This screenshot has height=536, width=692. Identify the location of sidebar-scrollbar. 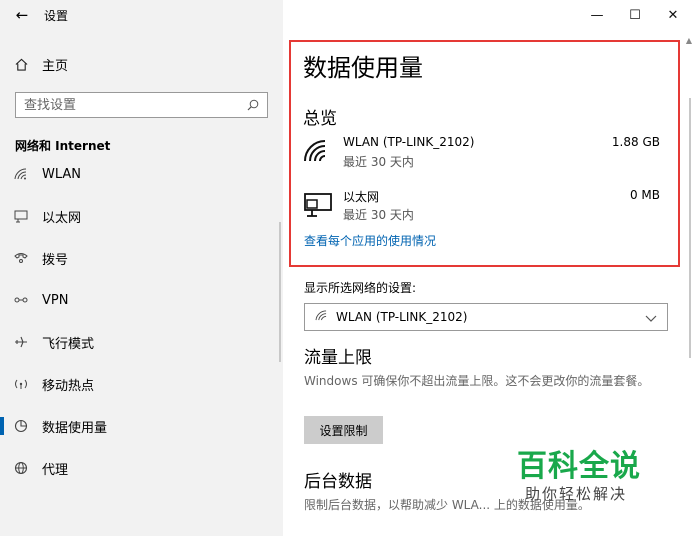
(280, 292).